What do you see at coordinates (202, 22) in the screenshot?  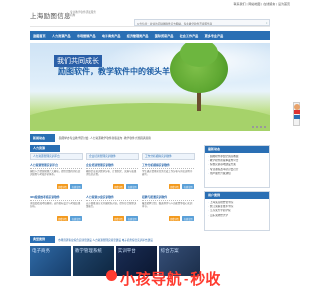 I see `notice-bar: 公告信息：欢迎访问励图软件官方网站，专业教学软件开发服务商 ×` at bounding box center [202, 22].